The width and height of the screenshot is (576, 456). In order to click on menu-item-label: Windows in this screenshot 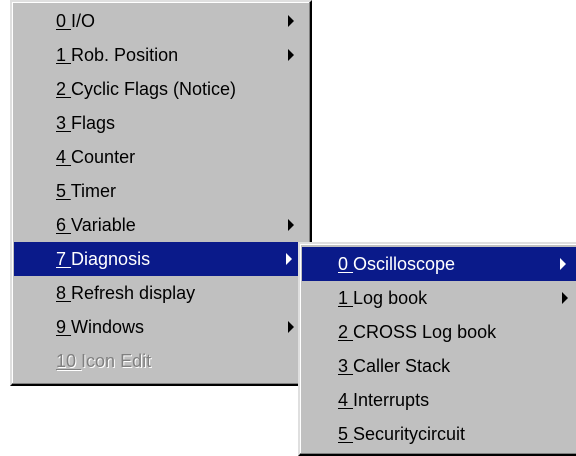, I will do `click(108, 327)`.